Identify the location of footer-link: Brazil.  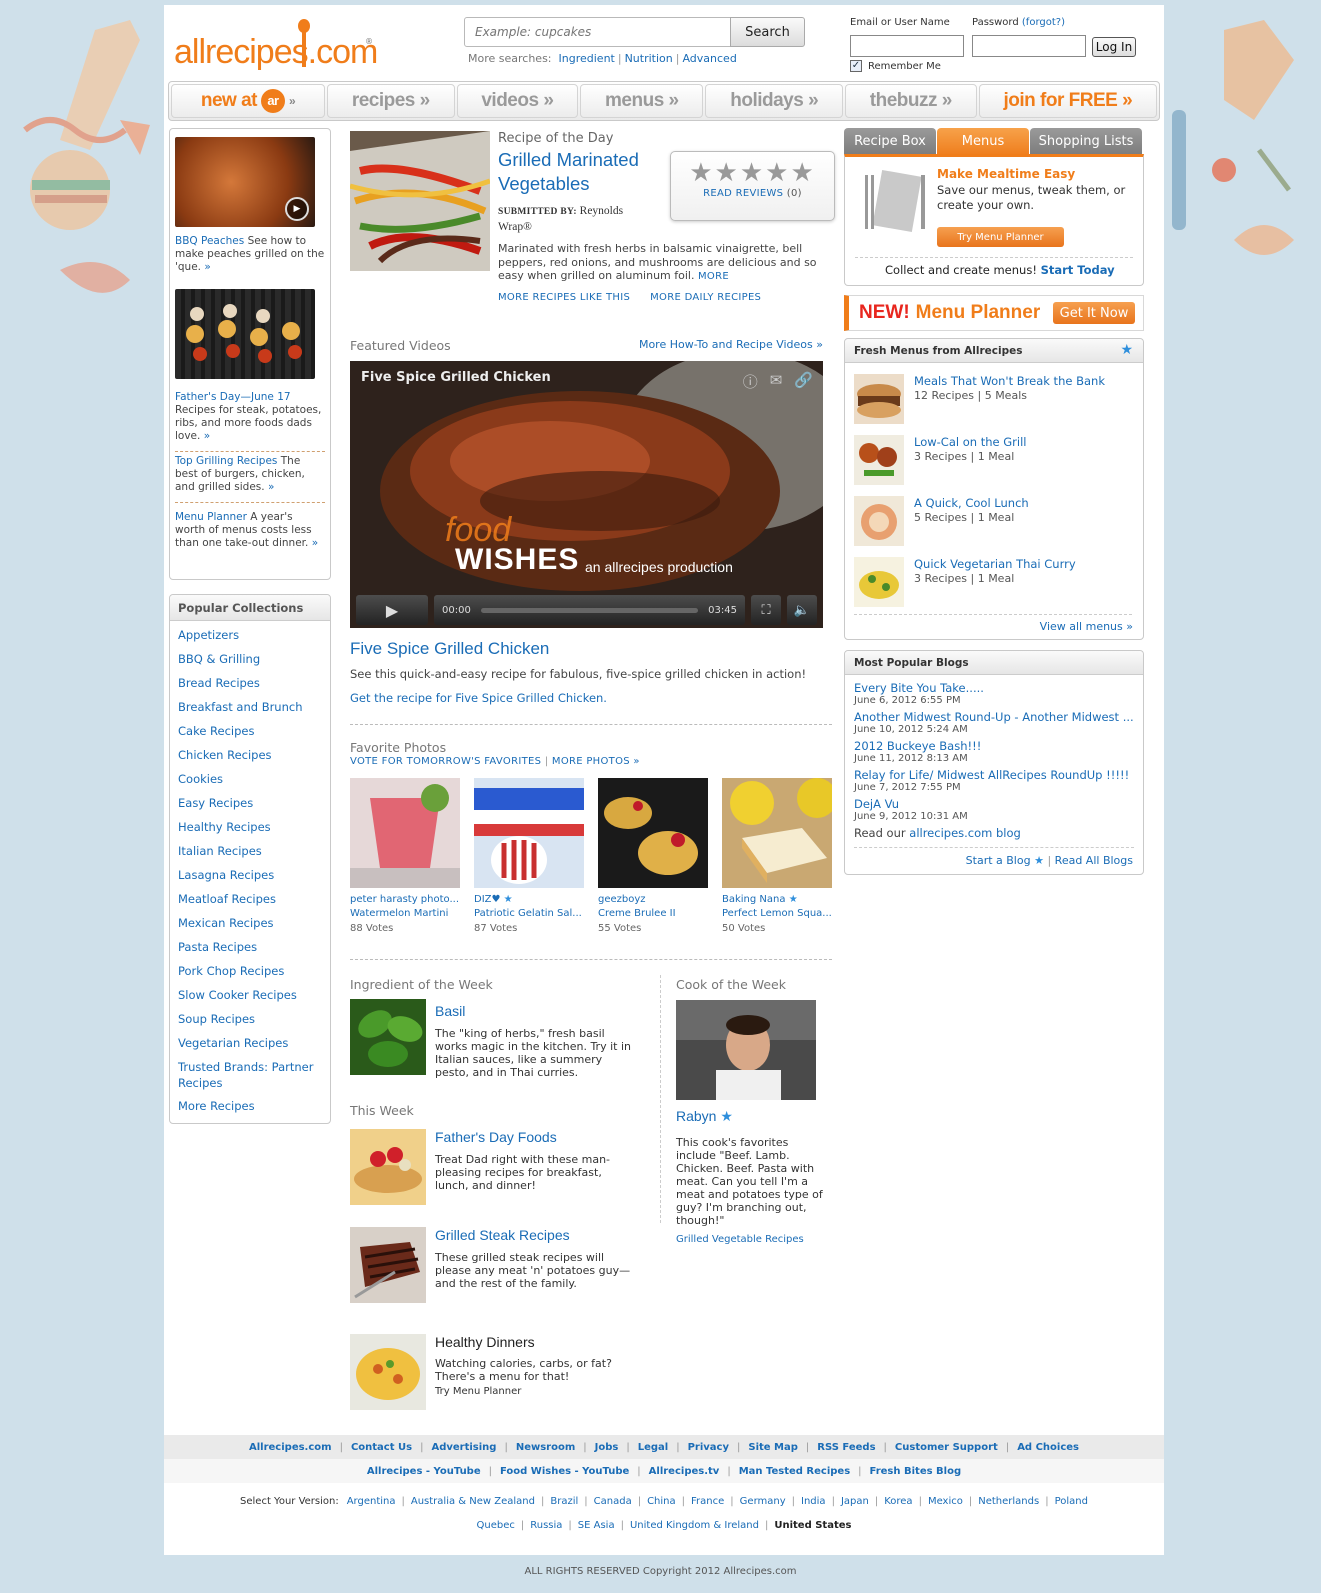
(564, 1501).